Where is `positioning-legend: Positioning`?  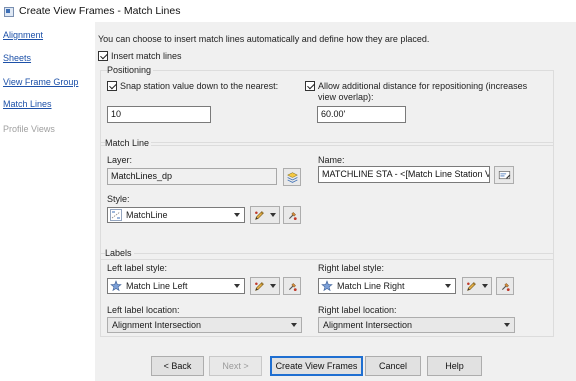 positioning-legend: Positioning is located at coordinates (130, 70).